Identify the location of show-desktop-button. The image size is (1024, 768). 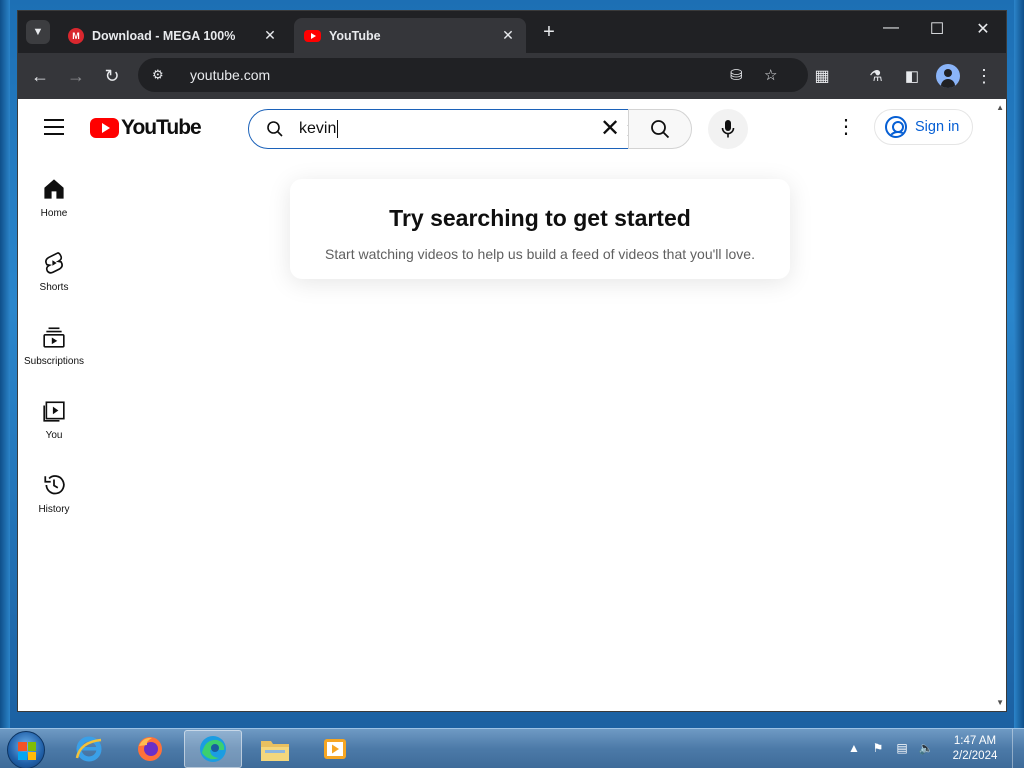
(1018, 748).